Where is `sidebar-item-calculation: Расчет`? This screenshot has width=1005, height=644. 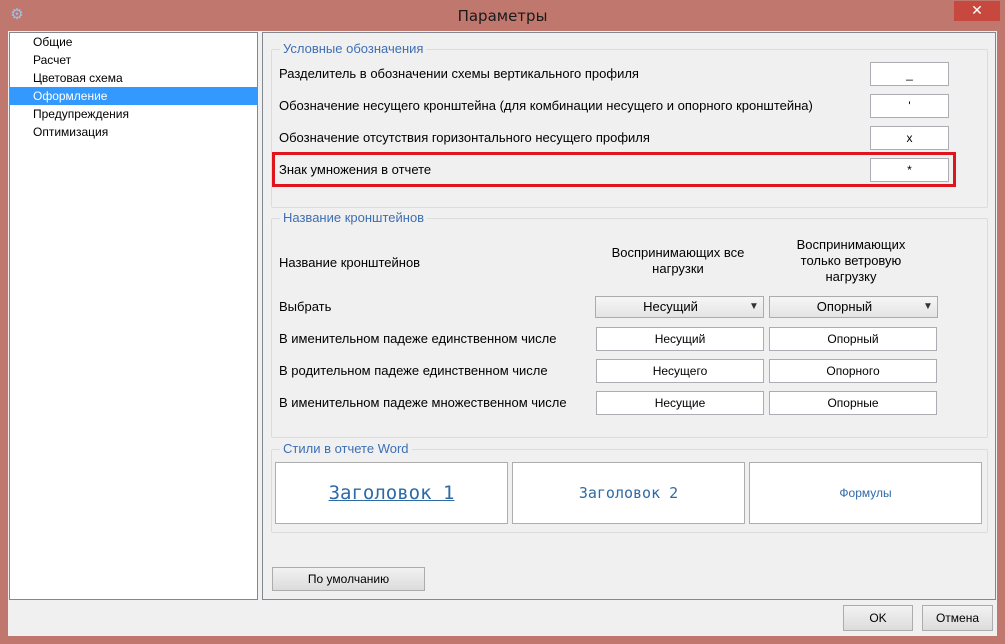
sidebar-item-calculation: Расчет is located at coordinates (133, 60).